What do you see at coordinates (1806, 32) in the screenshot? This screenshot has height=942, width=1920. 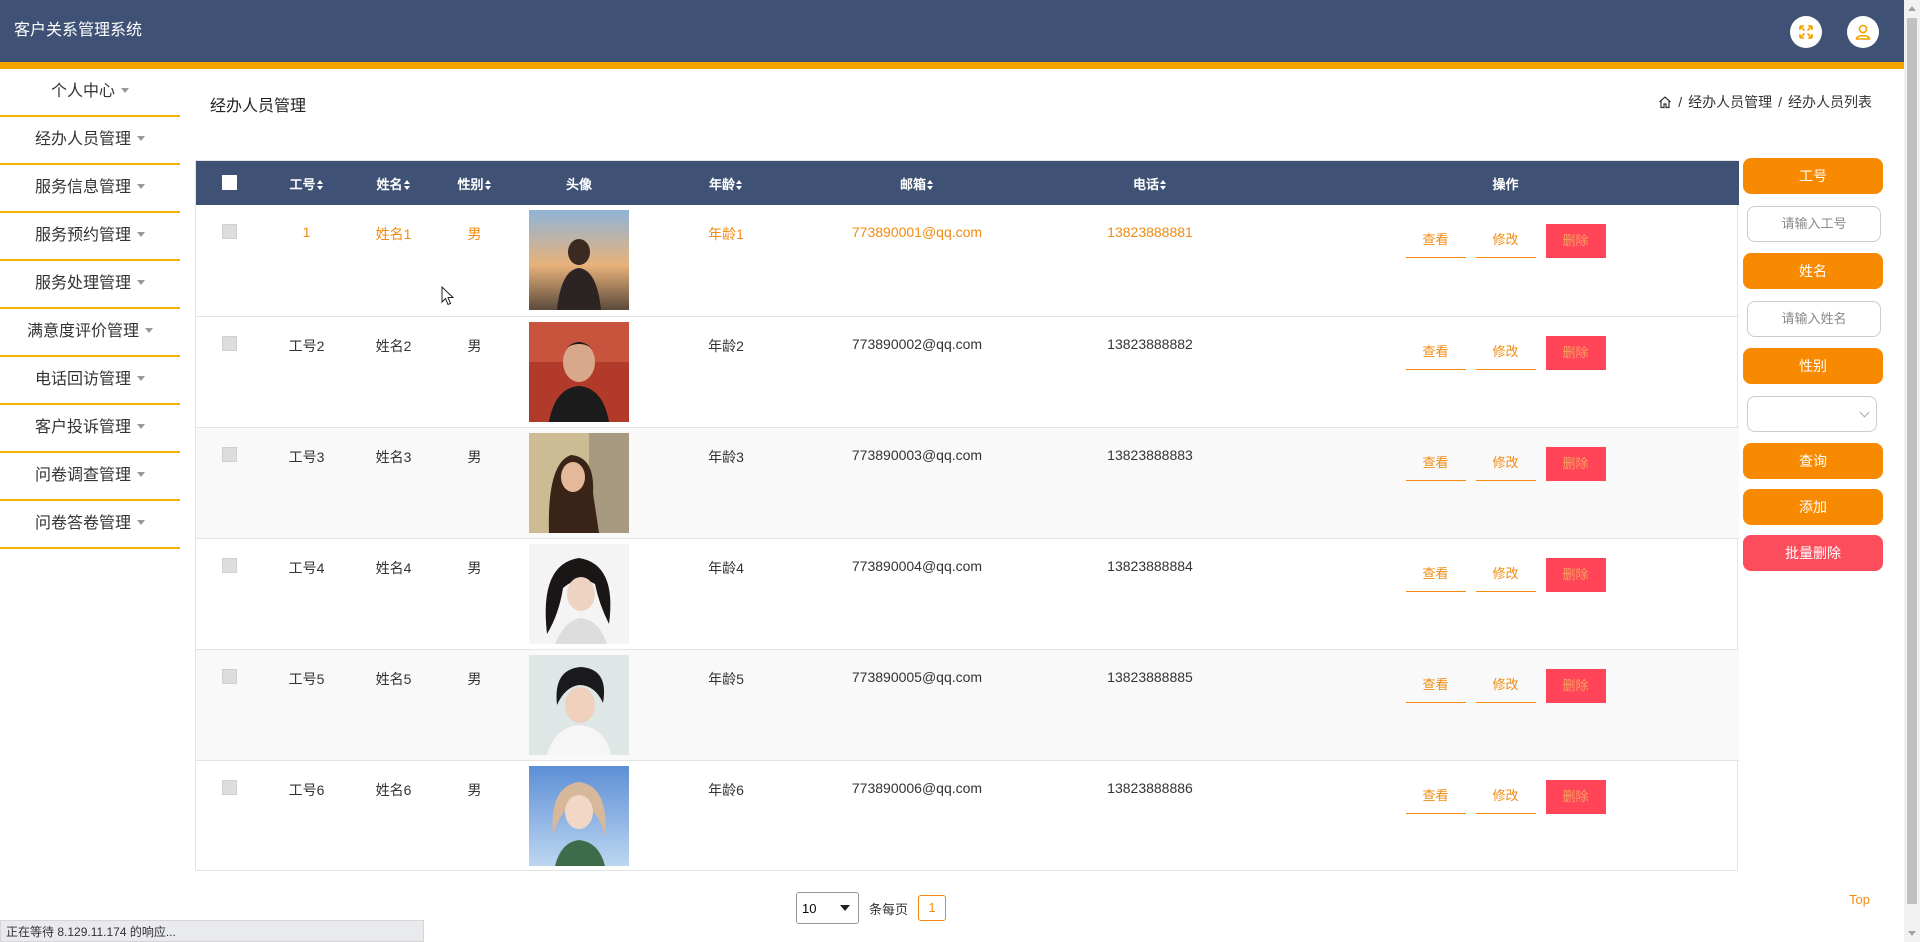 I see `fullscreen-button` at bounding box center [1806, 32].